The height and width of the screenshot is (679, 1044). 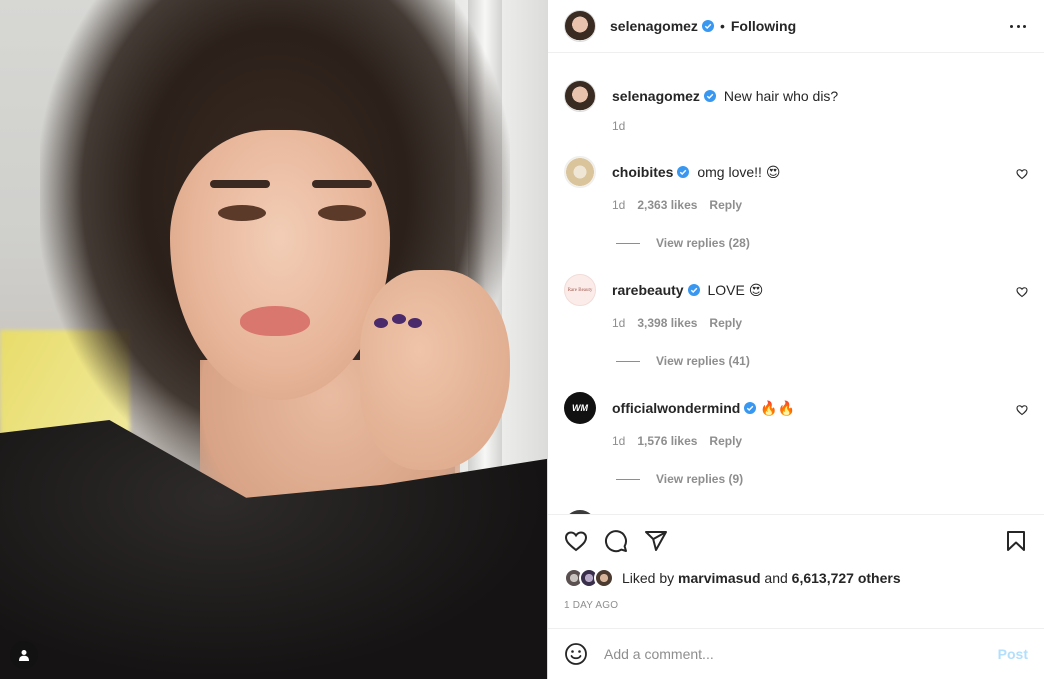 I want to click on user-tag-button, so click(x=24, y=655).